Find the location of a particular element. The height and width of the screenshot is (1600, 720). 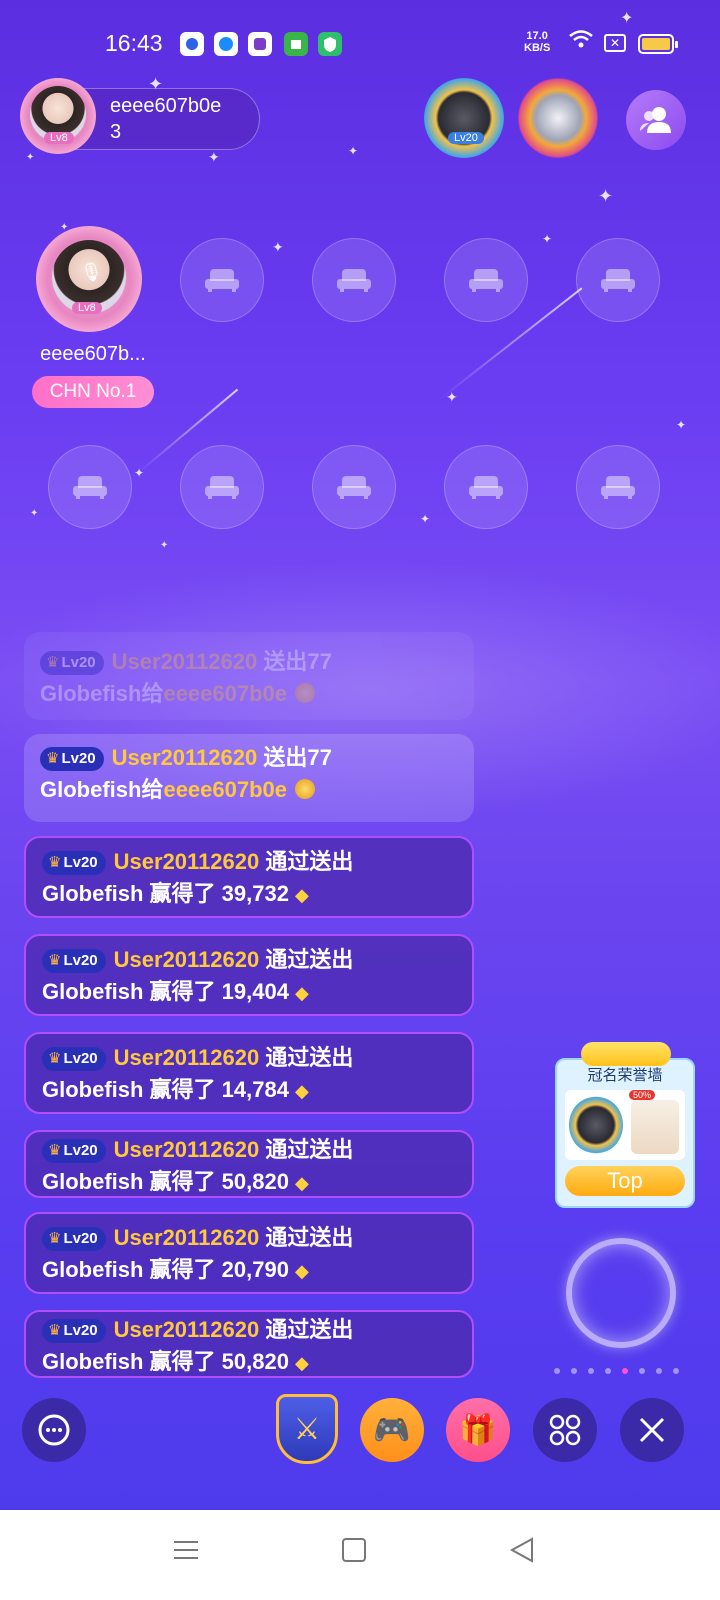

chat-line-2: Globefish 赢得了 20,790 ◆ is located at coordinates (249, 1270).